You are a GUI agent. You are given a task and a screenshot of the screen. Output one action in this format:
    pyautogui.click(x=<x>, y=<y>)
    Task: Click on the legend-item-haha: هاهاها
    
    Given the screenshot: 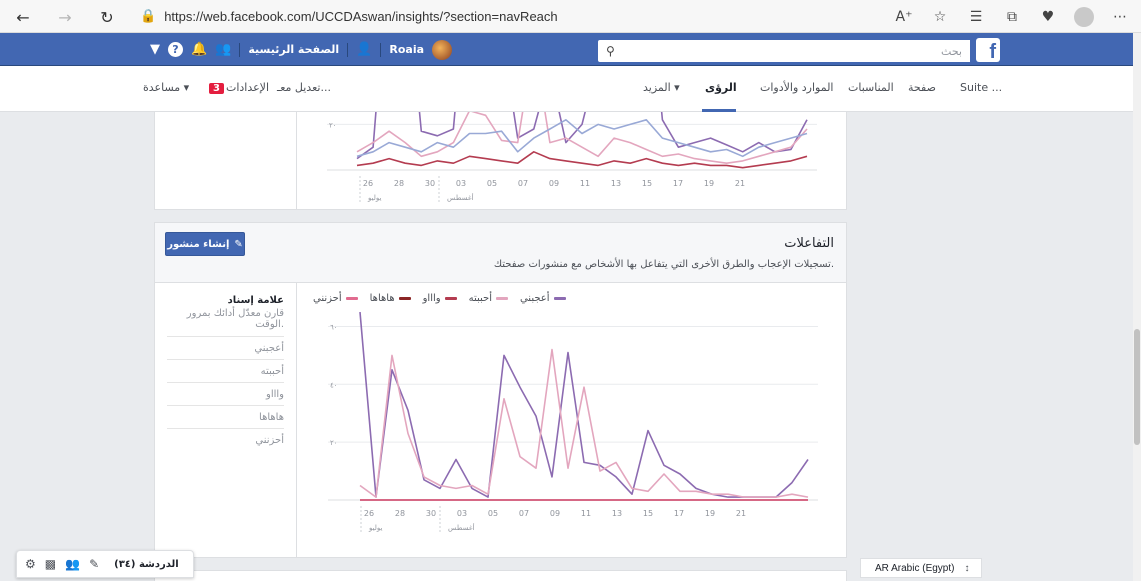 What is the action you would take?
    pyautogui.click(x=390, y=298)
    